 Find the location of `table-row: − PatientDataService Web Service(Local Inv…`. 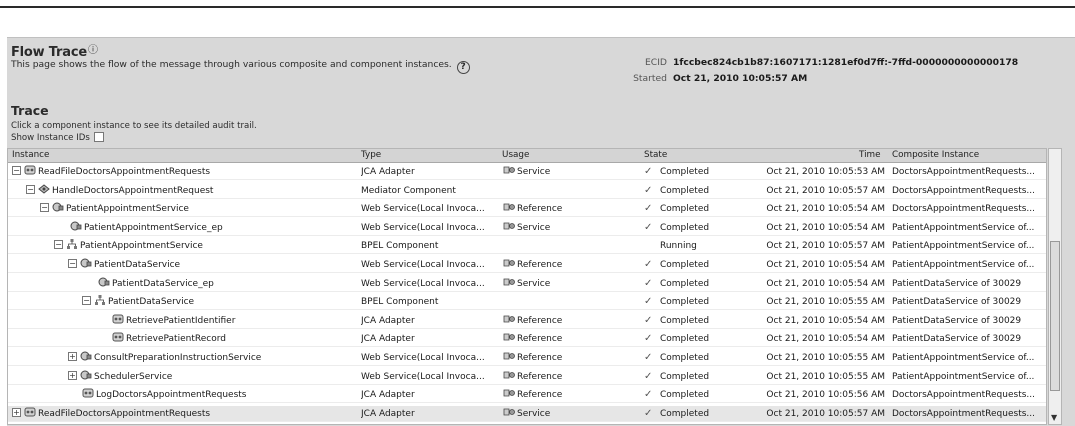

table-row: − PatientDataService Web Service(Local Inv… is located at coordinates (527, 265).